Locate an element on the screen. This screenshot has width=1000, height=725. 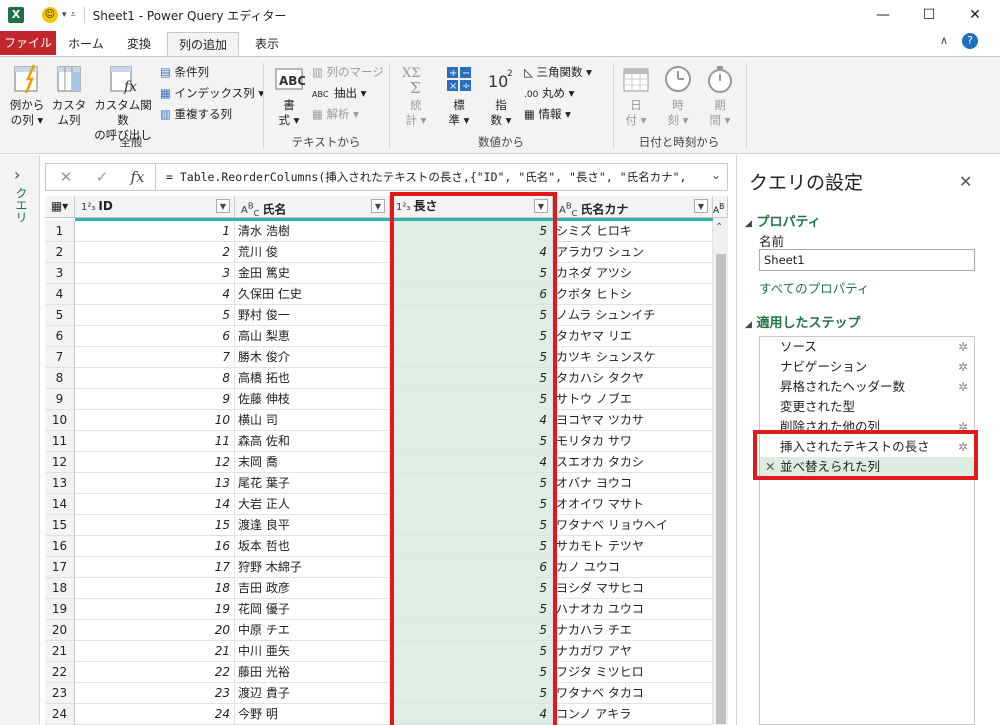
cell-kana: サトウ ノブエ is located at coordinates (633, 399).